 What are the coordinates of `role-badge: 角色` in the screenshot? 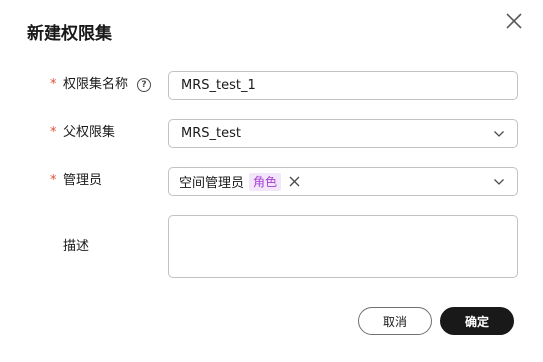 It's located at (265, 181).